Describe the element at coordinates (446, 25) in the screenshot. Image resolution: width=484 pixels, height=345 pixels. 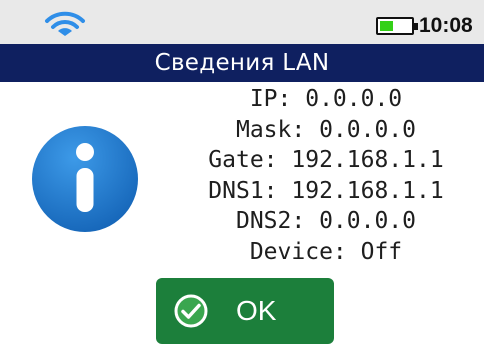
I see `clock: 10:08` at that location.